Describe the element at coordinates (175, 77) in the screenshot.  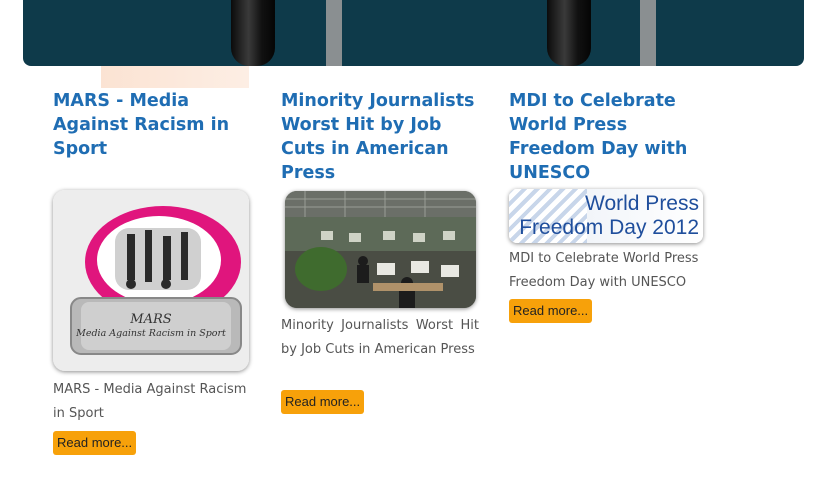
I see `decorative-strip` at that location.